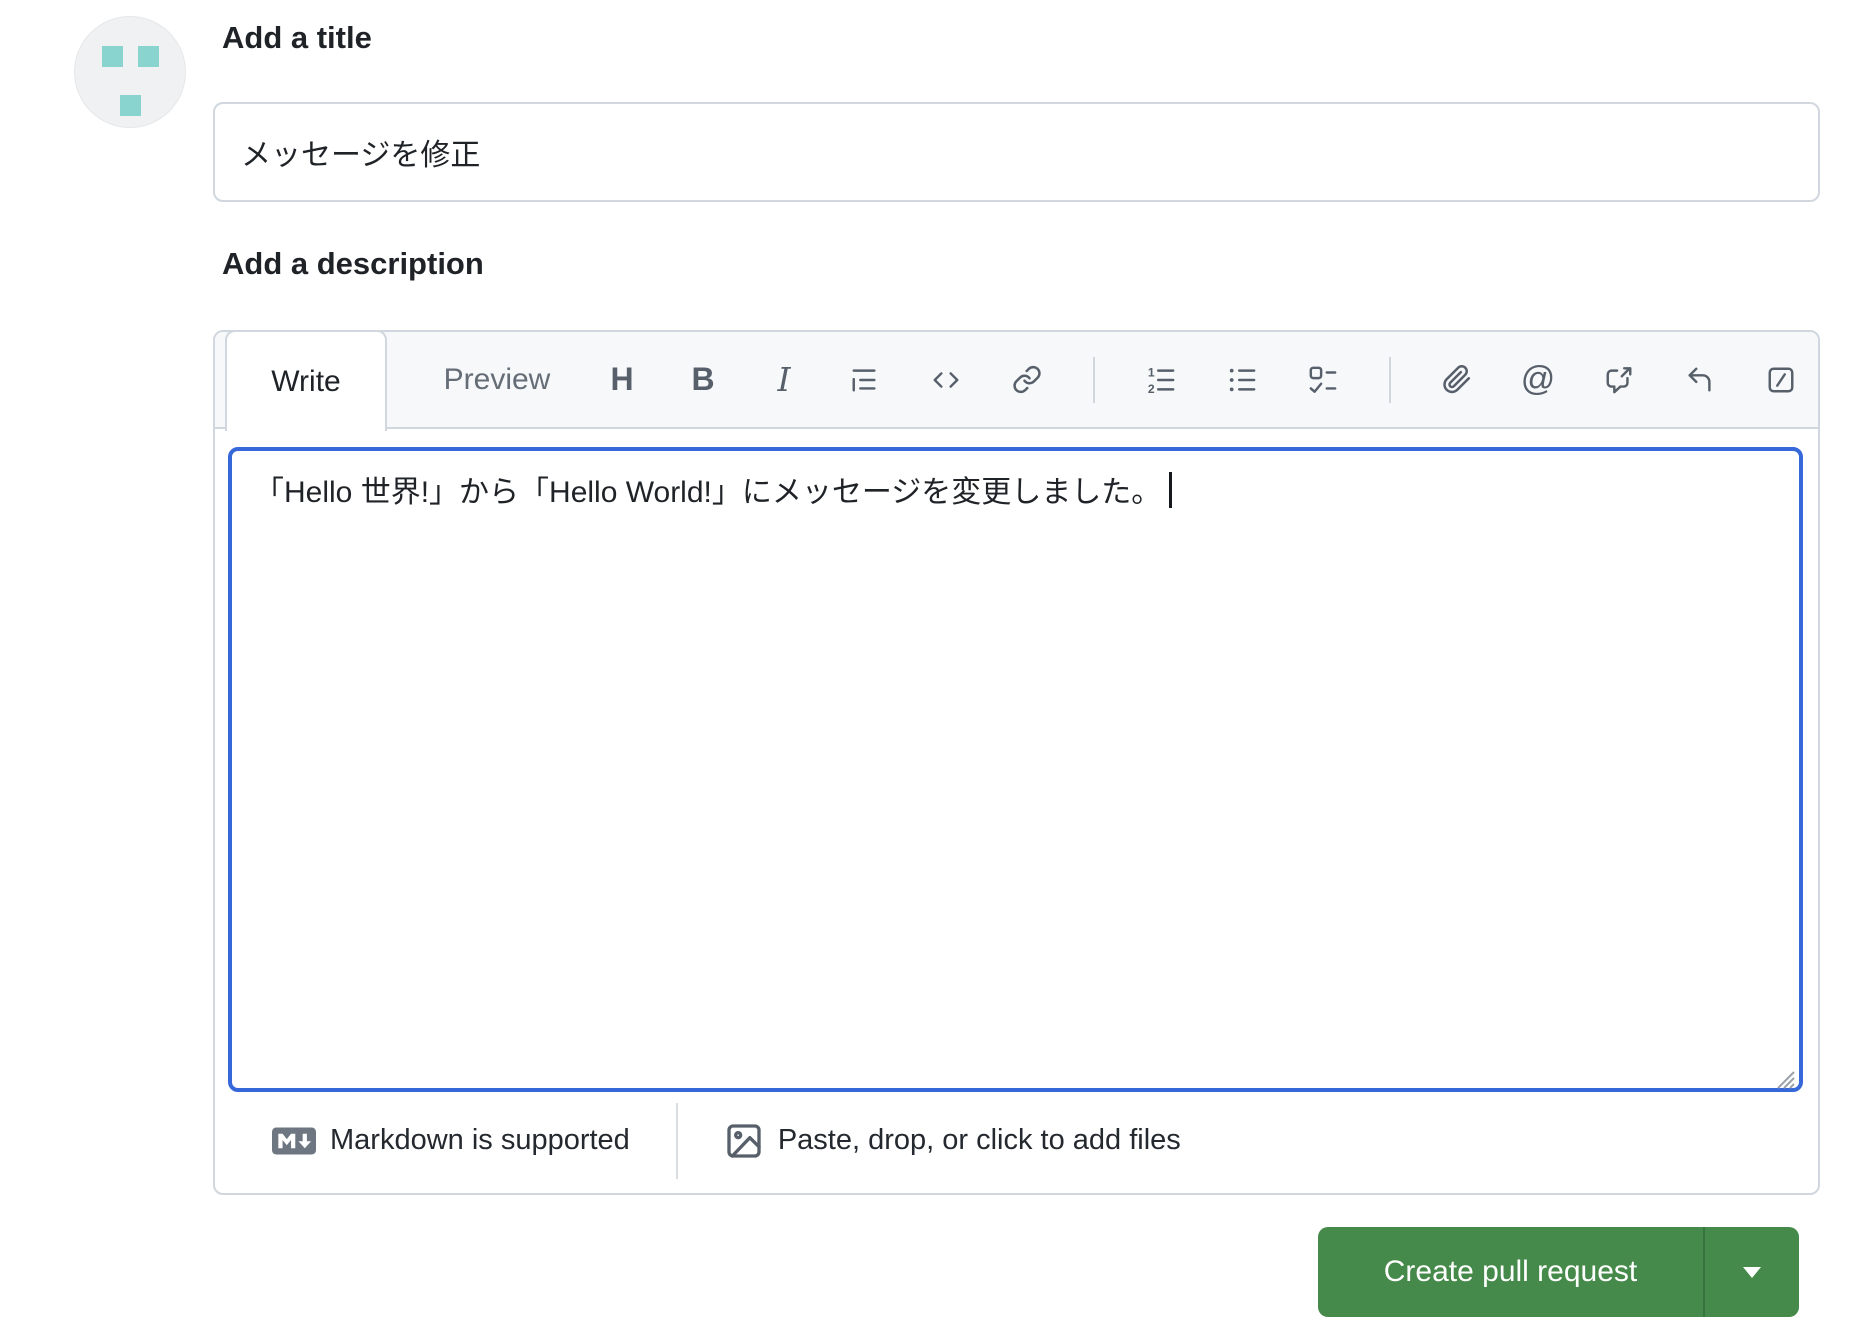 The height and width of the screenshot is (1330, 1862). I want to click on svg-text: 2, so click(1151, 389).